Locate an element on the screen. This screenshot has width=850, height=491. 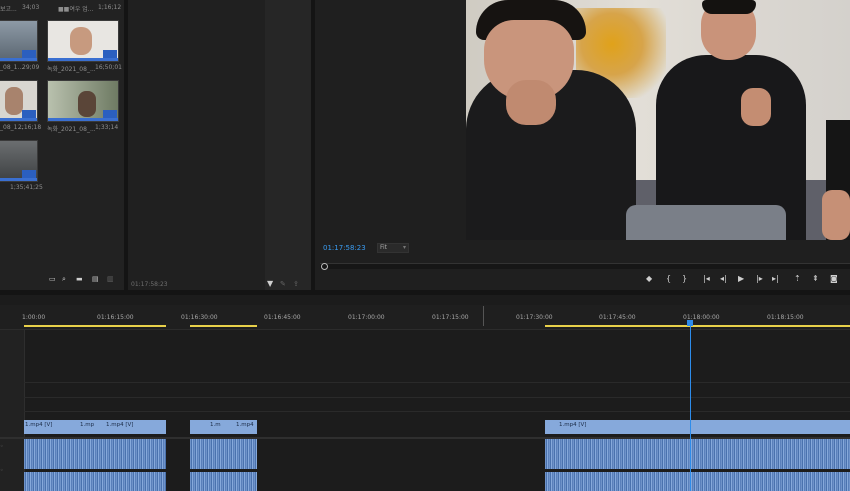
track-header-column is located at coordinates (12, 410).